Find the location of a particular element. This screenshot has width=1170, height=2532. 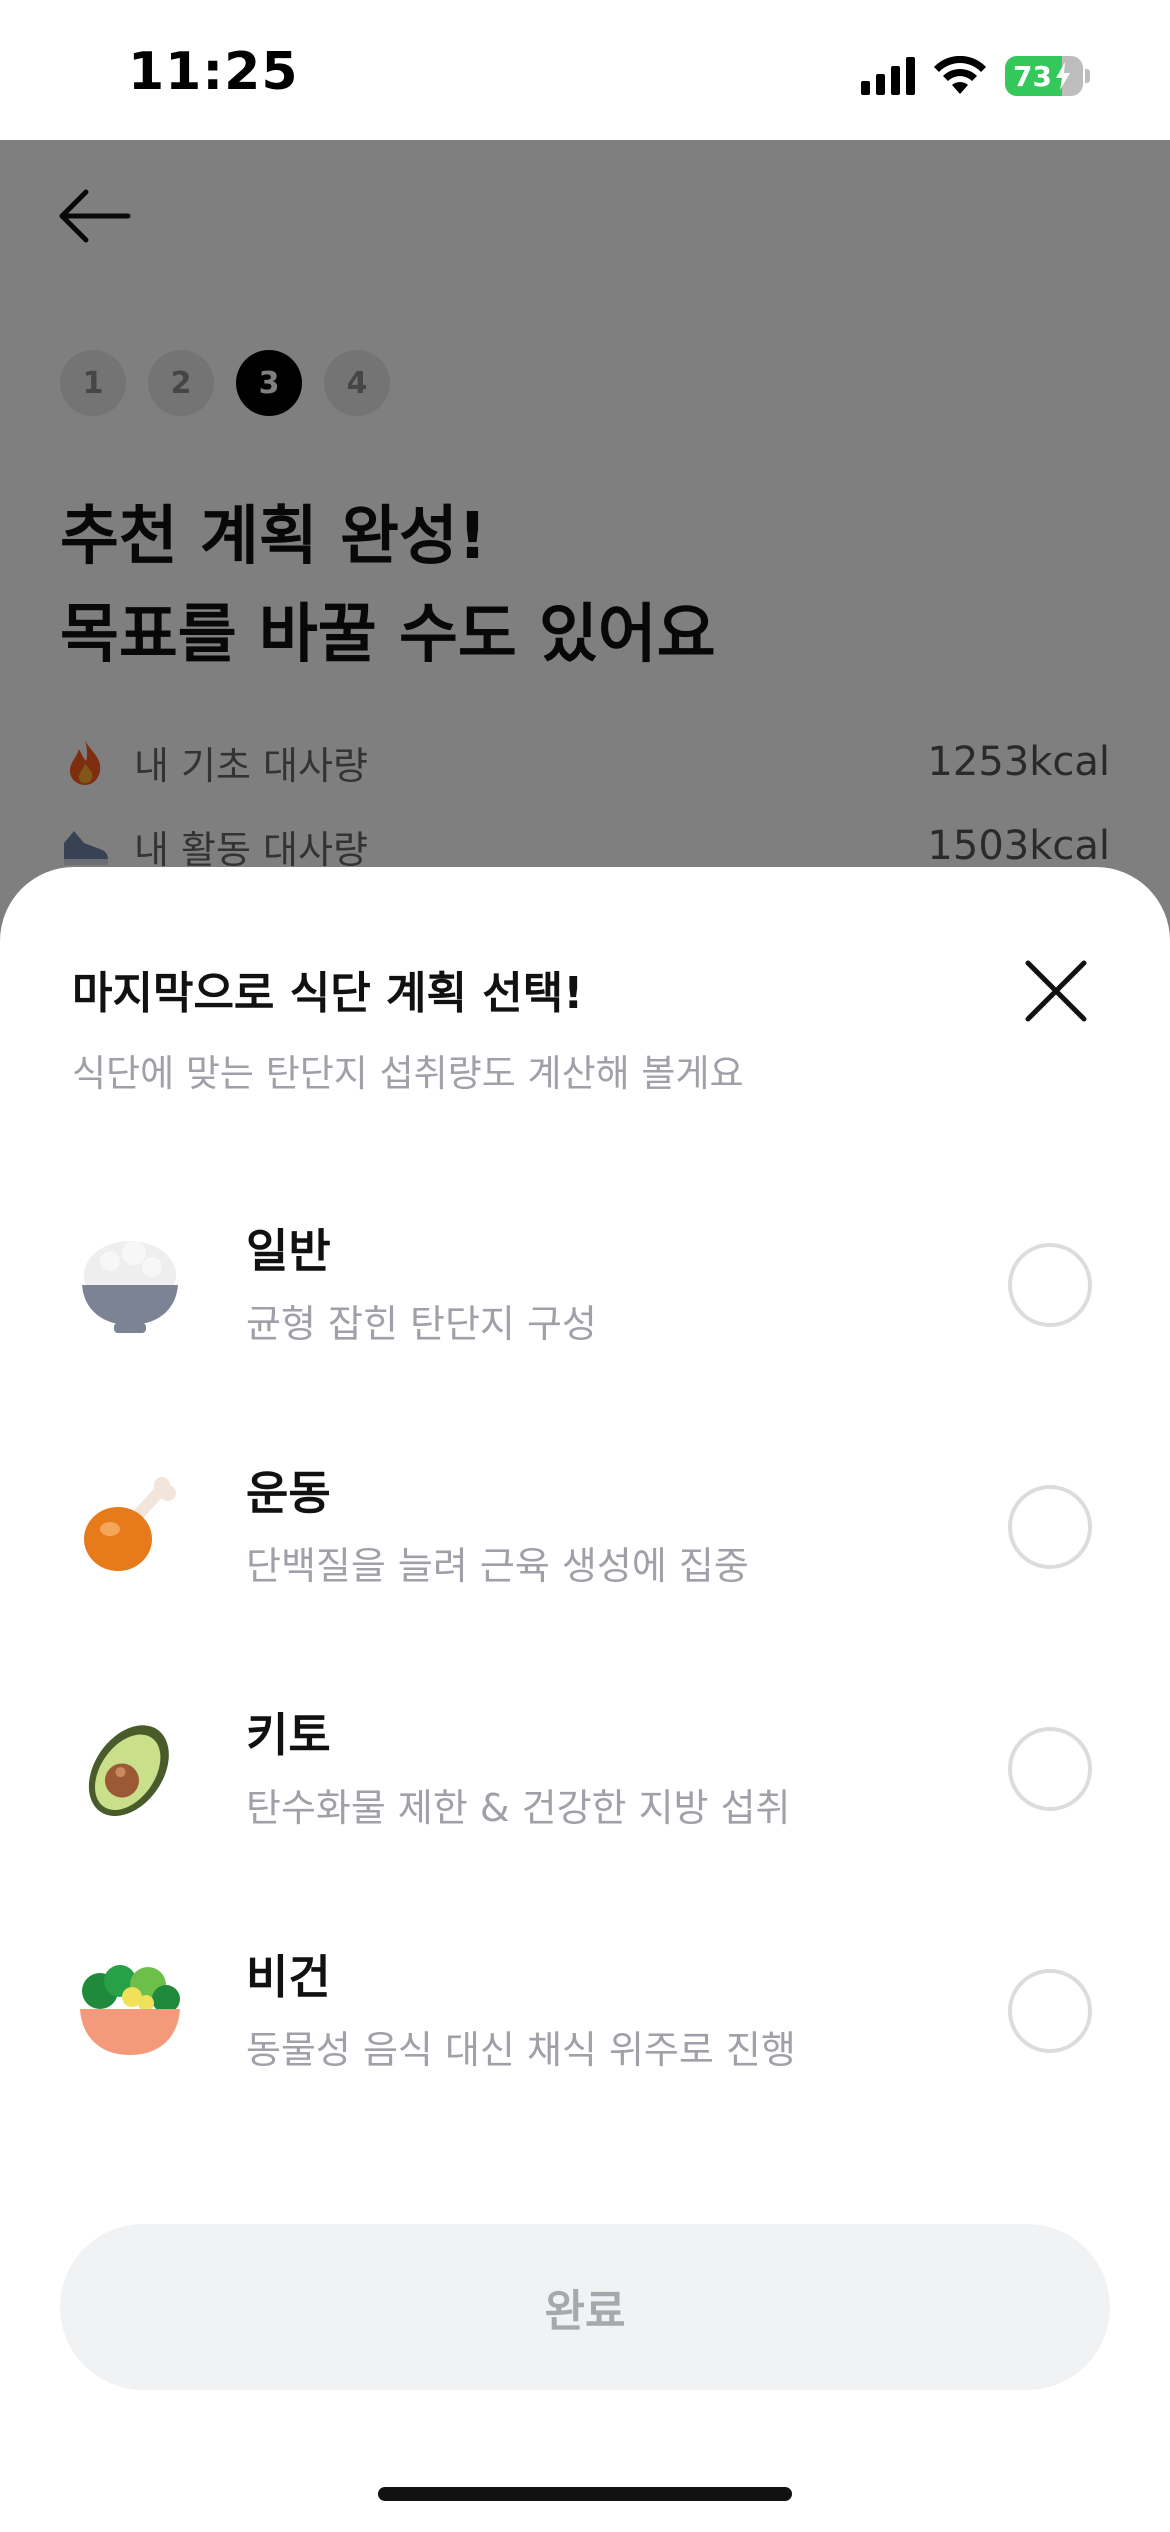

bolt-icon is located at coordinates (1062, 76).